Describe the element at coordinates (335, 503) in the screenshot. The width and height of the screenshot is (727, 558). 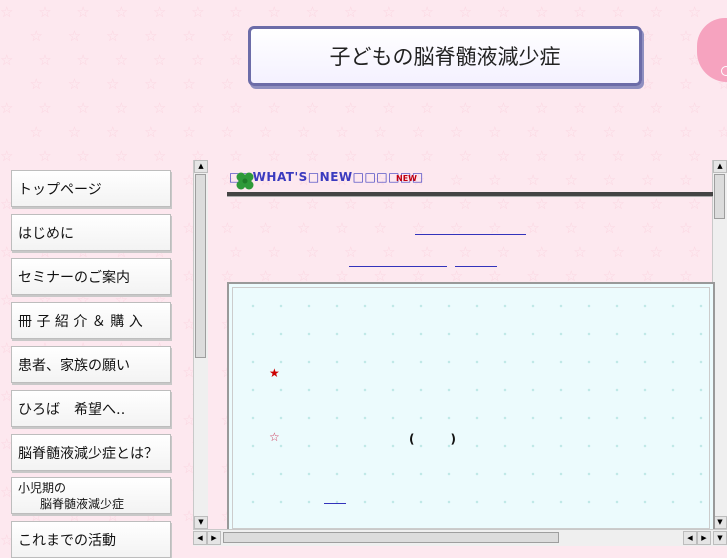
I see `content-link` at that location.